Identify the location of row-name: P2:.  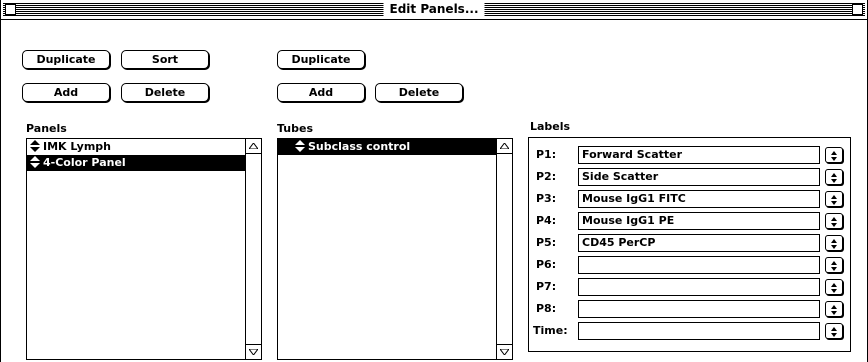
(546, 176).